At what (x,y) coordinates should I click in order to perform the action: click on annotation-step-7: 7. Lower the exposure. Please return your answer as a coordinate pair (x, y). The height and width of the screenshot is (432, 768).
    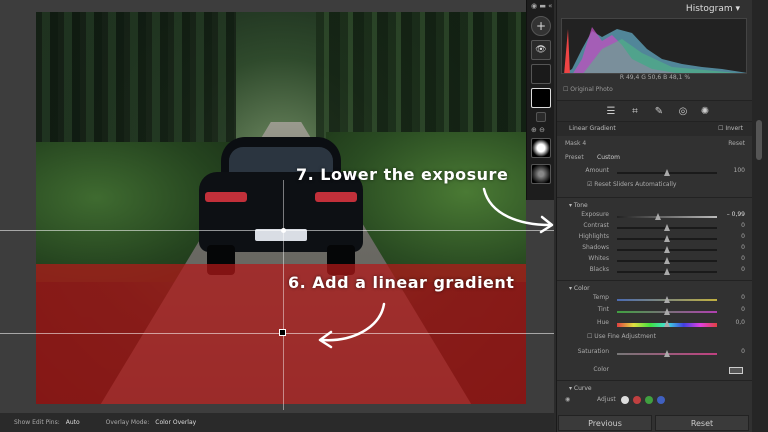
    Looking at the image, I should click on (402, 174).